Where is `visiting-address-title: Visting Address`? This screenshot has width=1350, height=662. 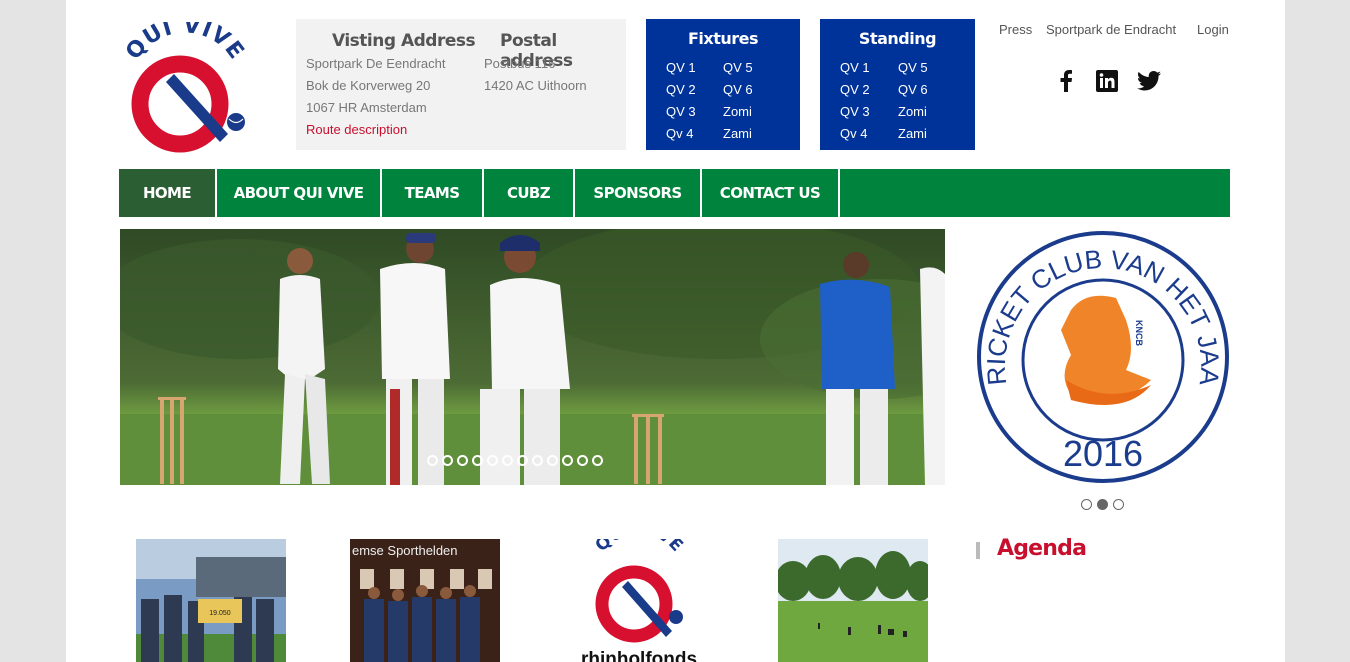 visiting-address-title: Visting Address is located at coordinates (404, 41).